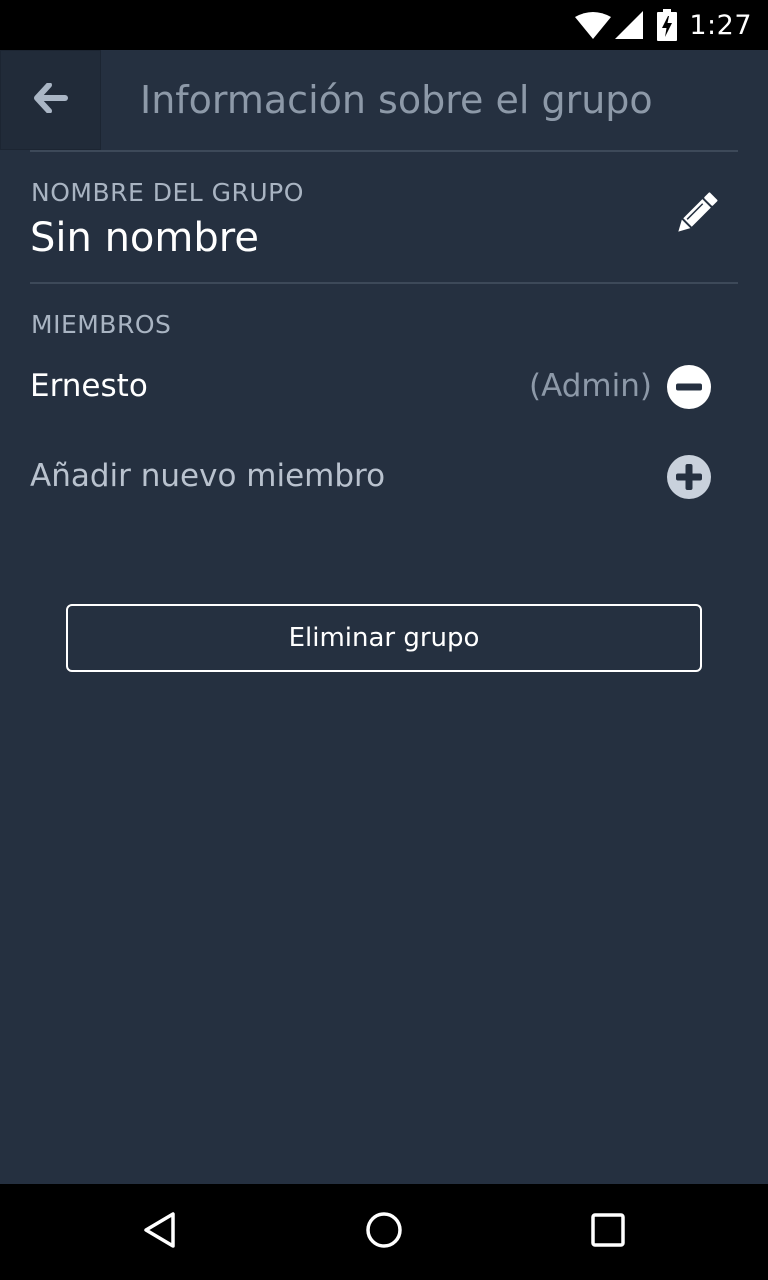  What do you see at coordinates (101, 324) in the screenshot?
I see `members-label: MIEMBROS` at bounding box center [101, 324].